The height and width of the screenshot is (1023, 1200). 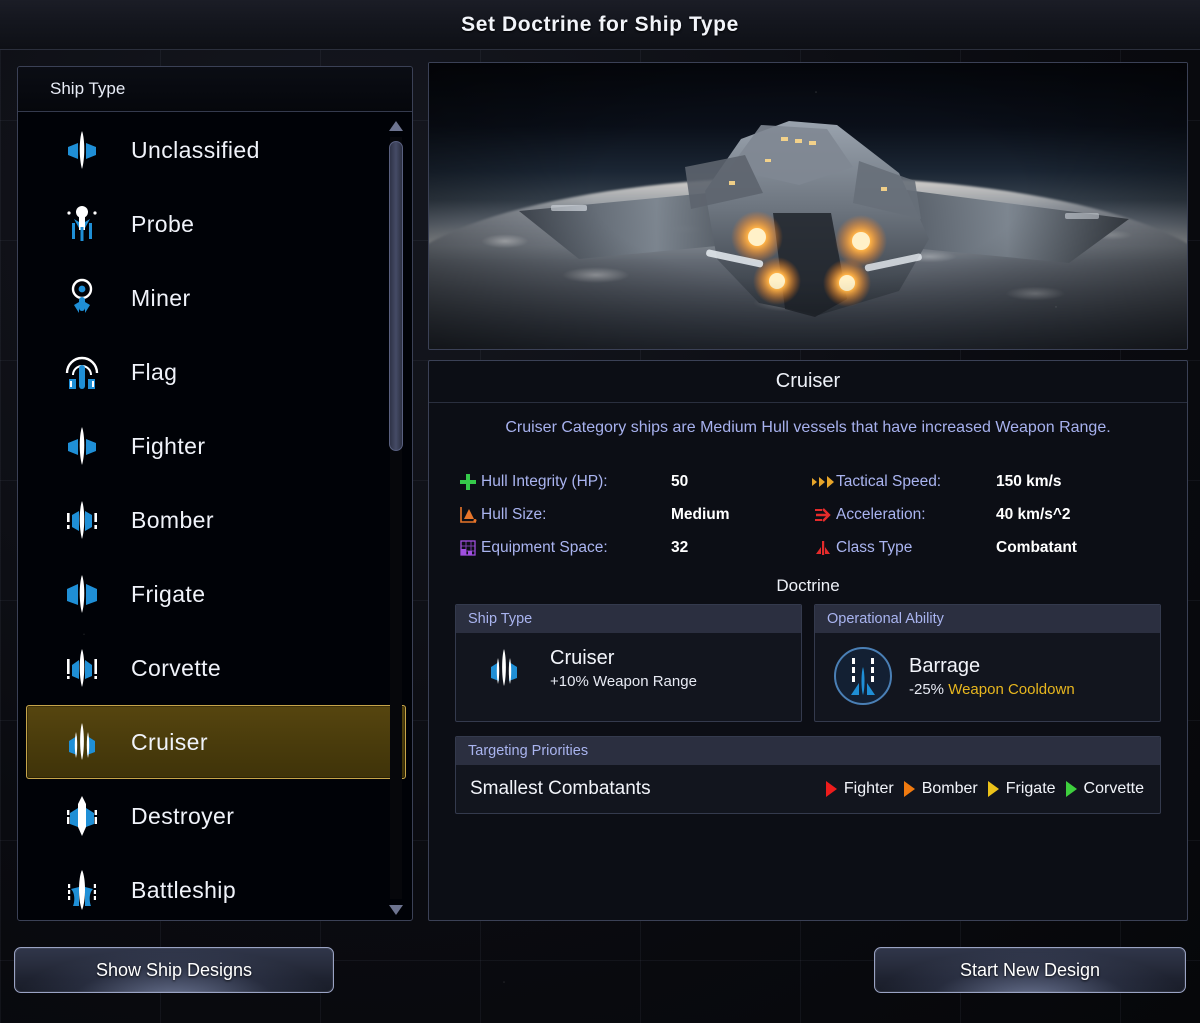 What do you see at coordinates (396, 910) in the screenshot?
I see `scroll-down-arrow-icon` at bounding box center [396, 910].